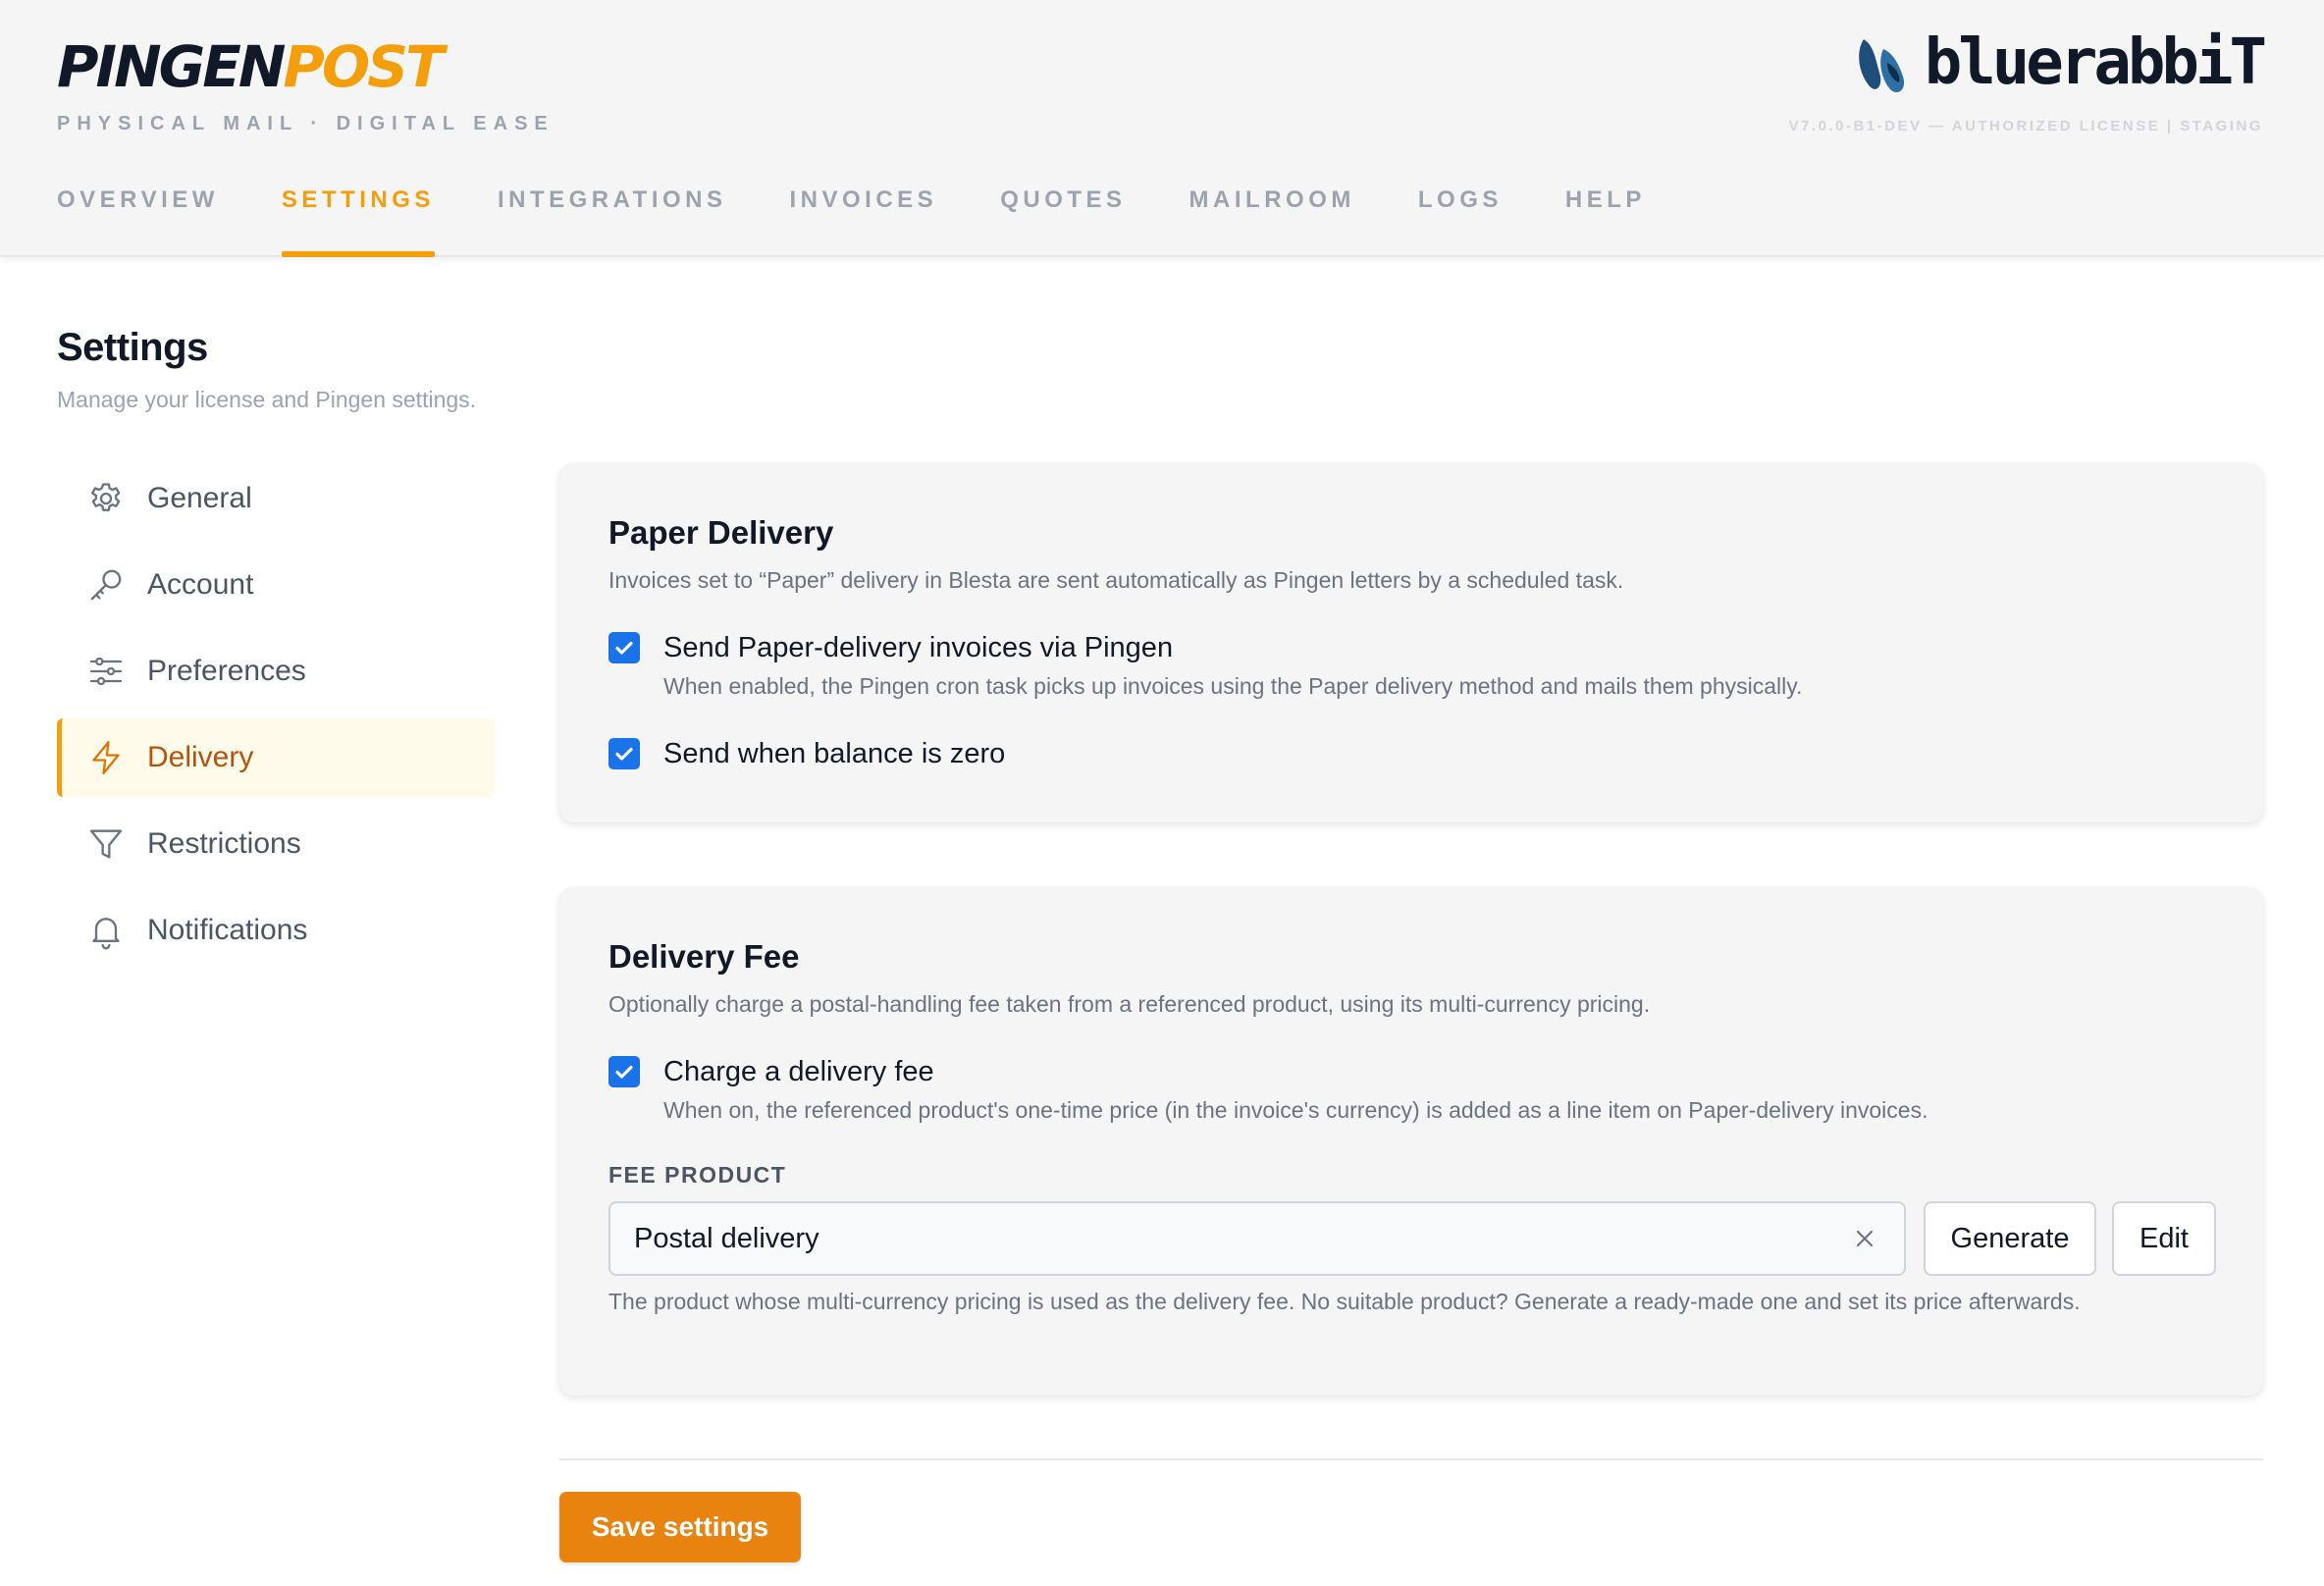  I want to click on filter-icon, so click(106, 844).